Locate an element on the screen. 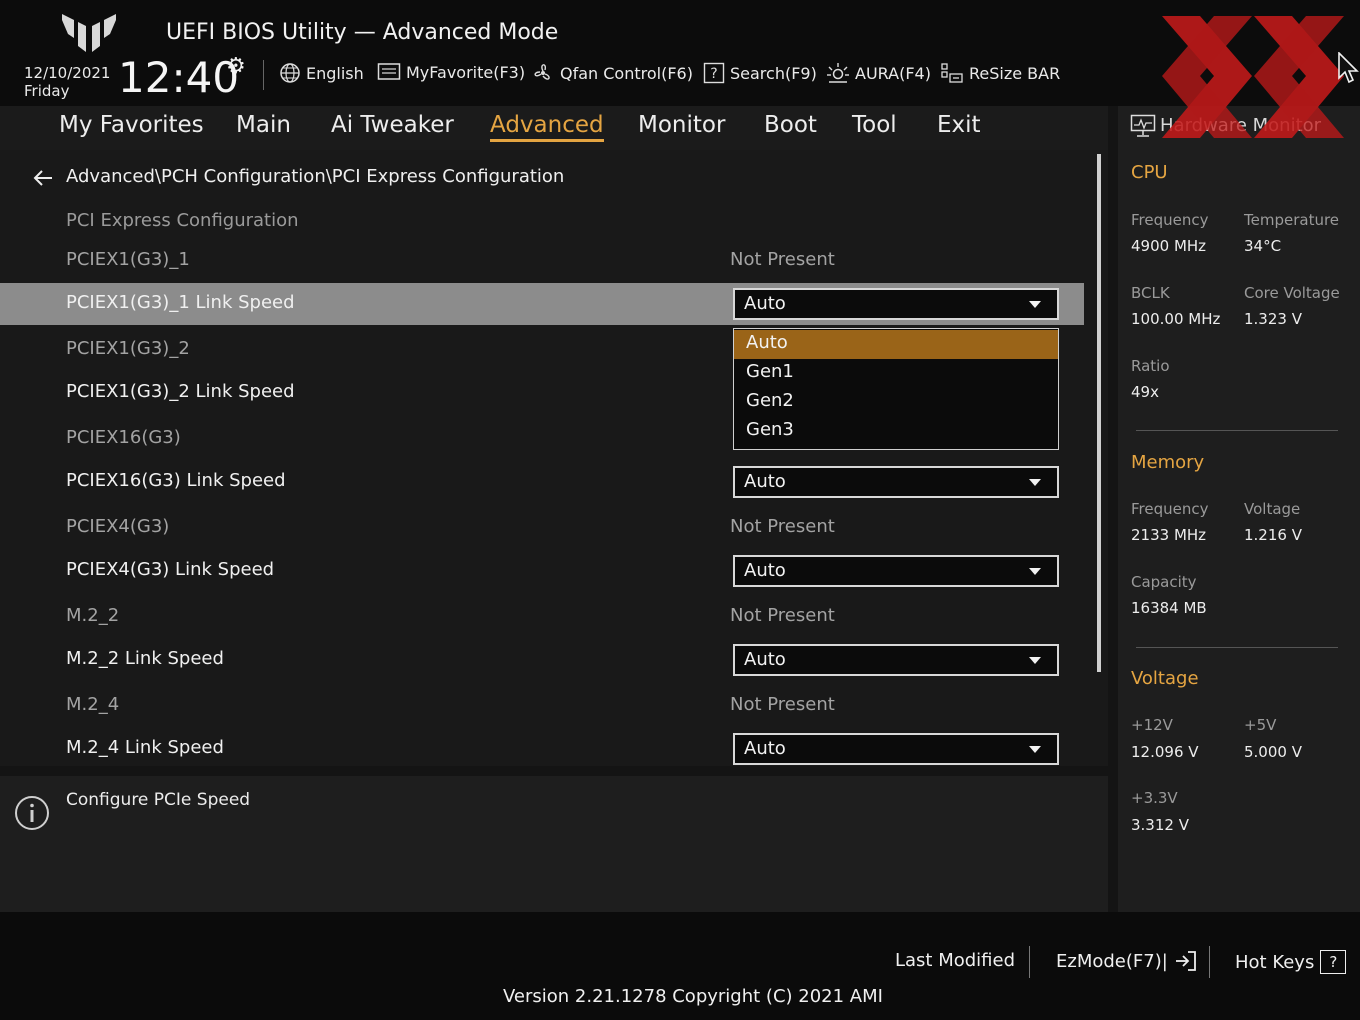 The image size is (1360, 1020). tab-boot: Boot is located at coordinates (790, 125).